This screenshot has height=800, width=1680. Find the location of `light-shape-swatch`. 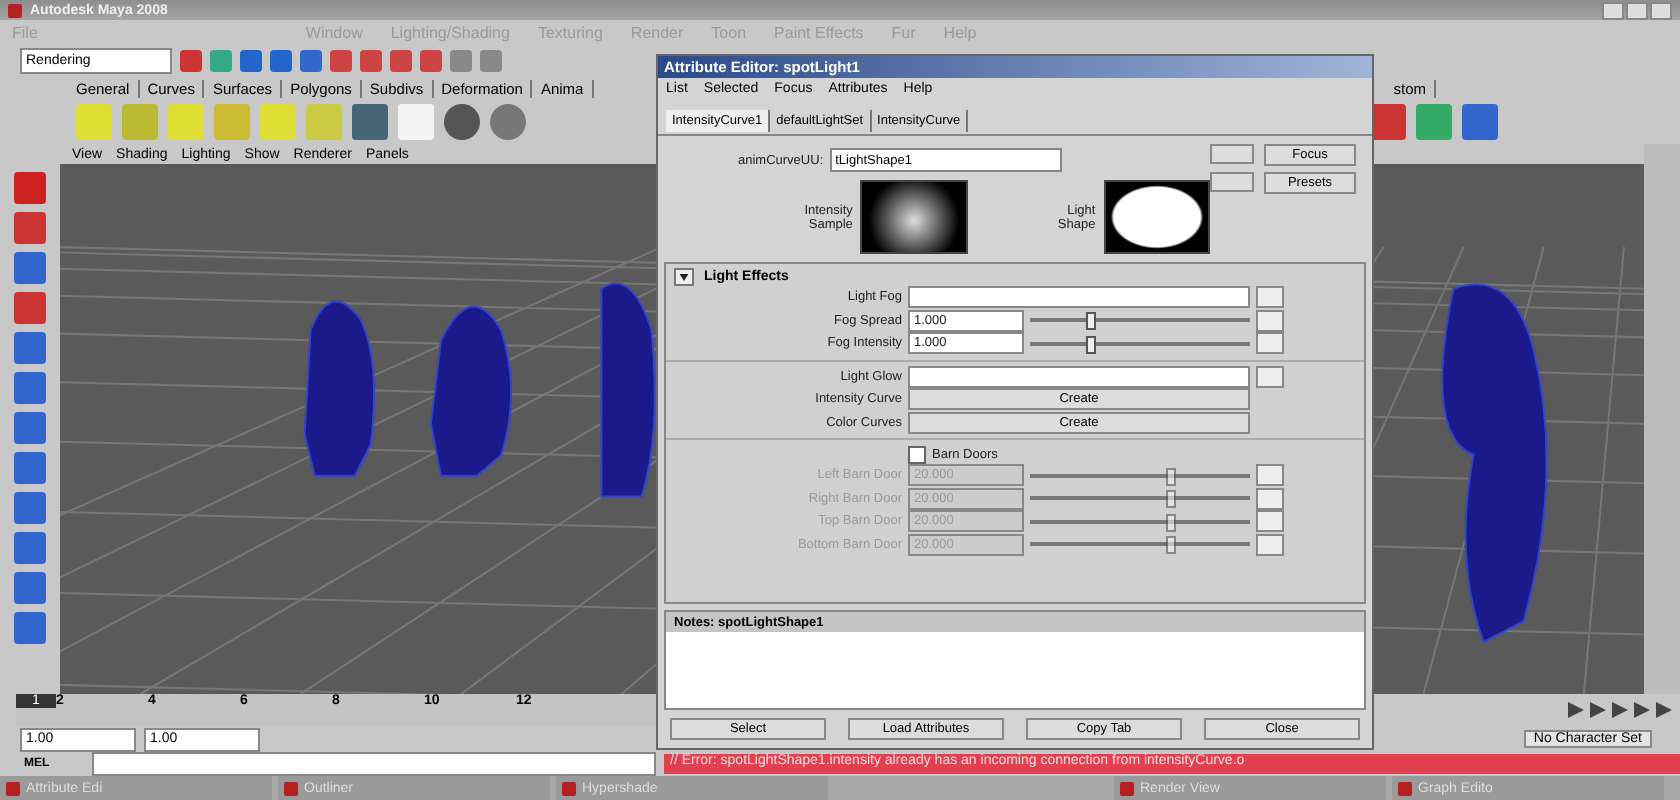

light-shape-swatch is located at coordinates (1156, 217).